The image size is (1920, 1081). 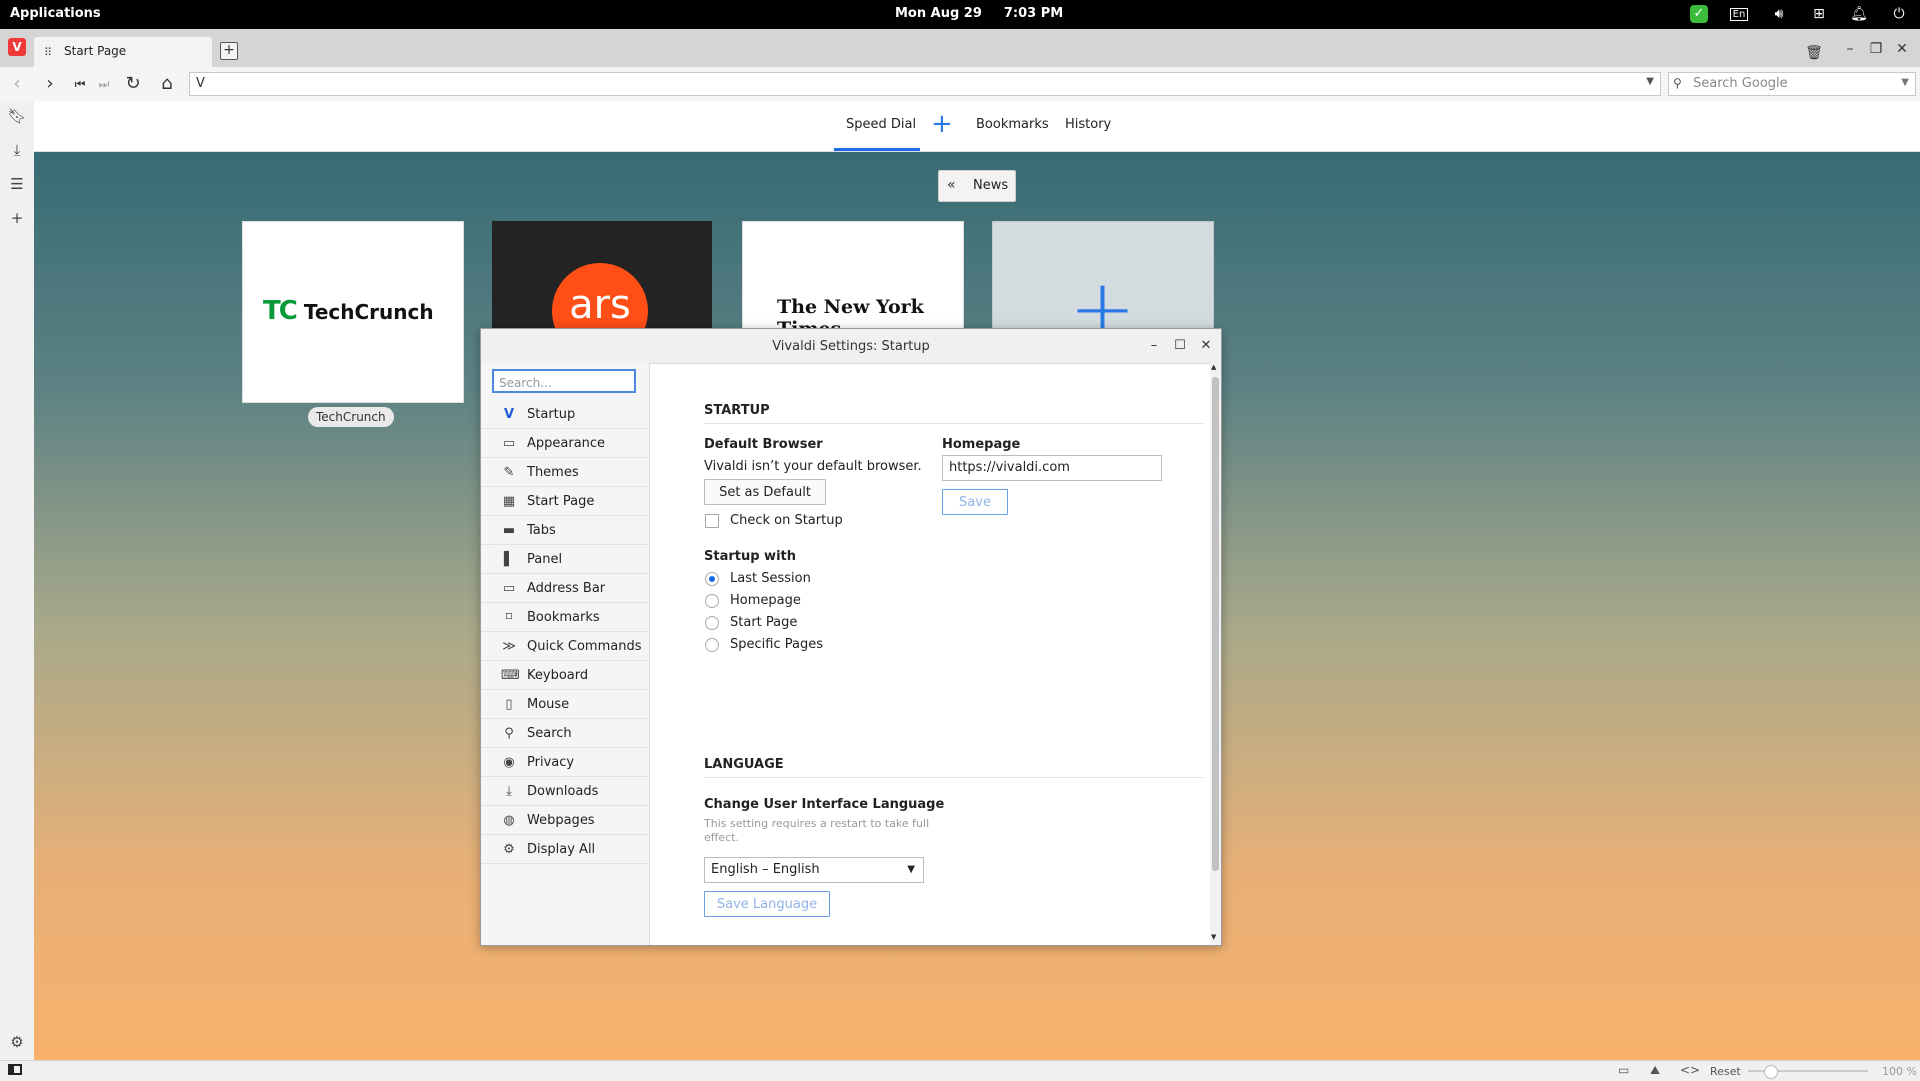 What do you see at coordinates (565, 734) in the screenshot?
I see `sidebar-item-search: ⚲ Search` at bounding box center [565, 734].